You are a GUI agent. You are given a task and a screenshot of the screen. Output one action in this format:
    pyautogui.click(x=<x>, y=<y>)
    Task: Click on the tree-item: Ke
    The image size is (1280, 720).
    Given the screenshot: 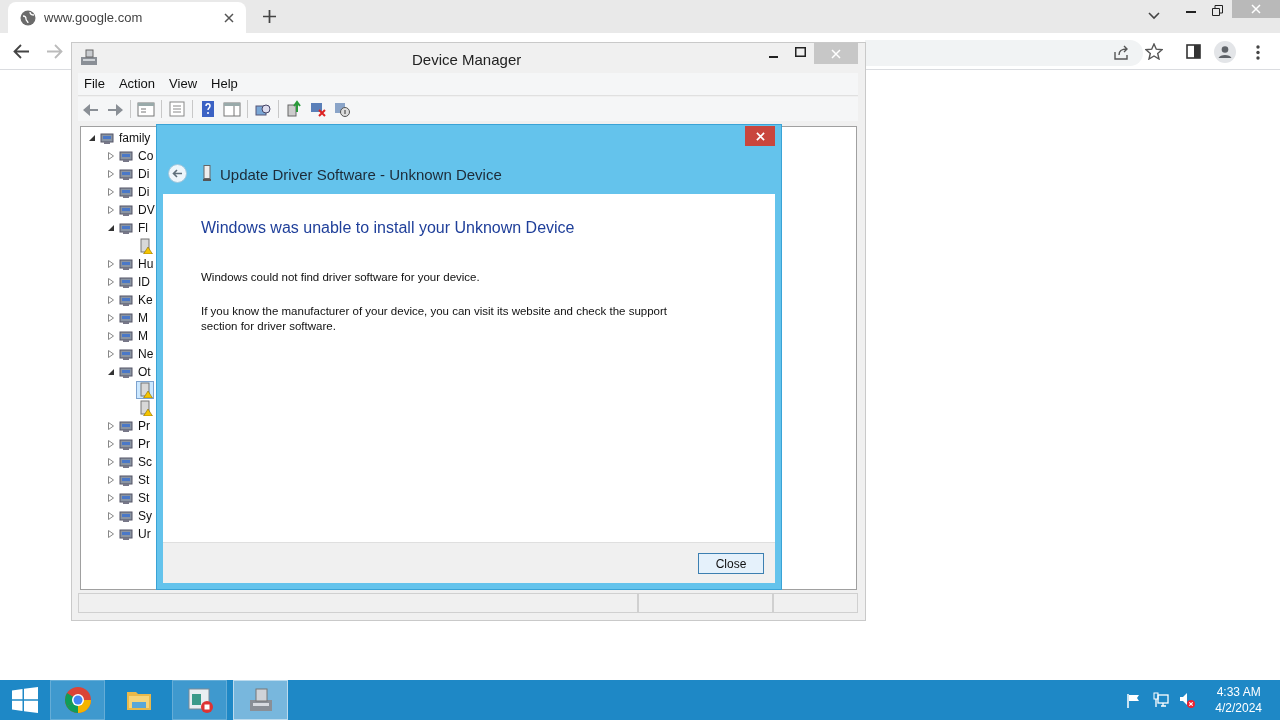 What is the action you would take?
    pyautogui.click(x=145, y=300)
    